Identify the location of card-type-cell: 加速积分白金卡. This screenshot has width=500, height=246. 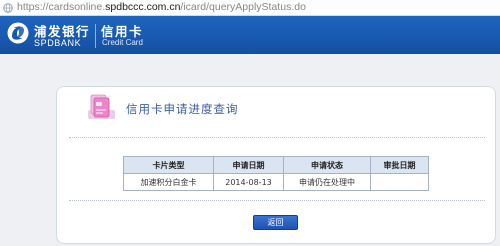
(168, 182).